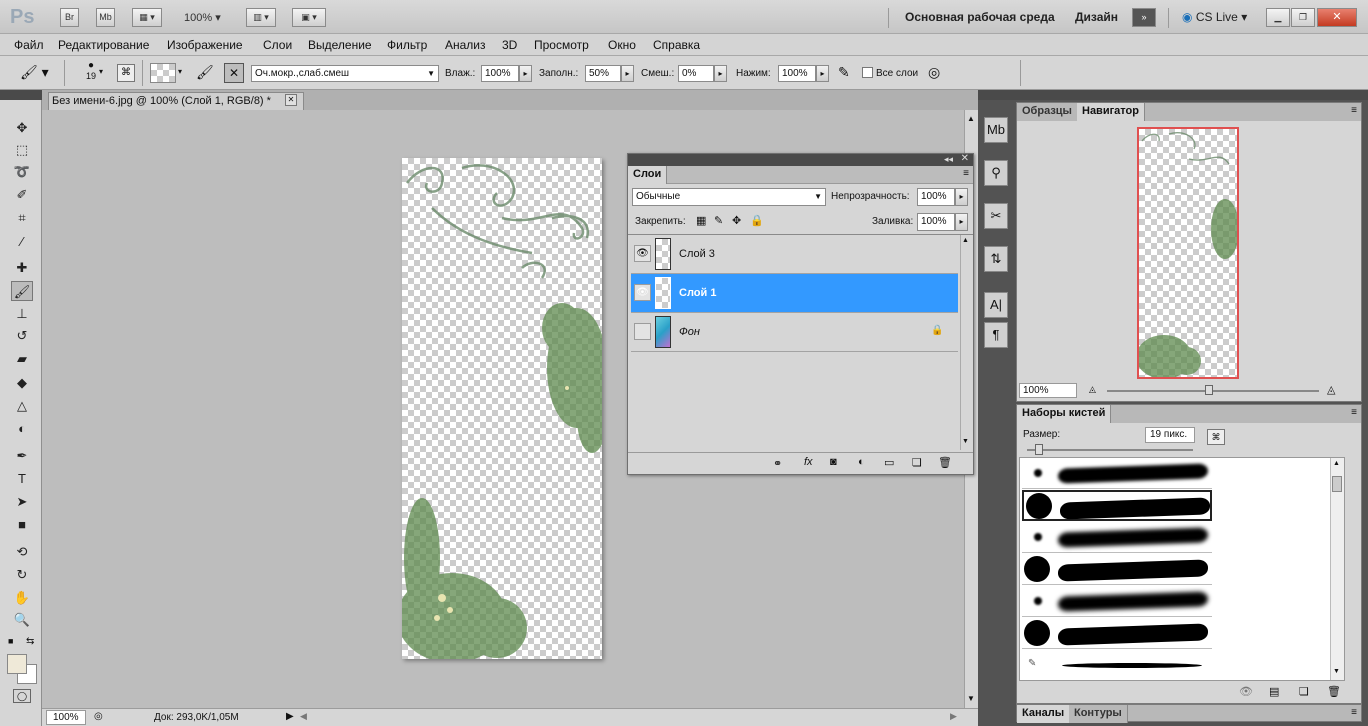 This screenshot has height=726, width=1368. Describe the element at coordinates (720, 73) in the screenshot. I see `mix-slider-toggle: ▸` at that location.